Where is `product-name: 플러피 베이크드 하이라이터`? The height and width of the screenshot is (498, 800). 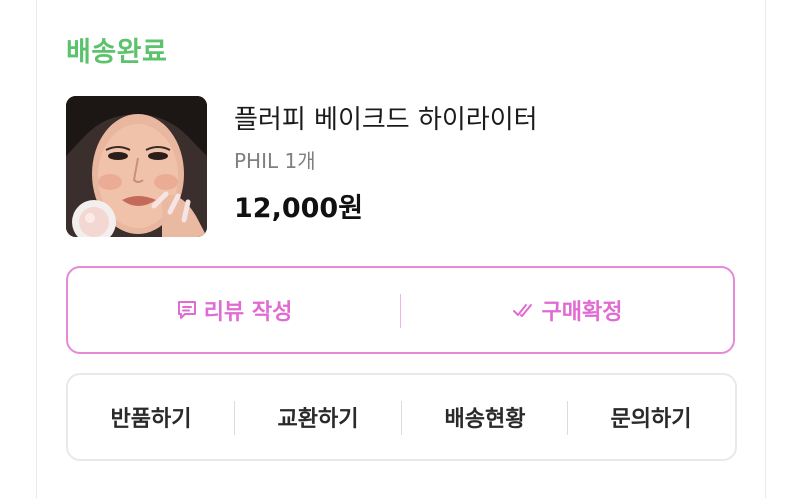 product-name: 플러피 베이크드 하이라이터 is located at coordinates (386, 117).